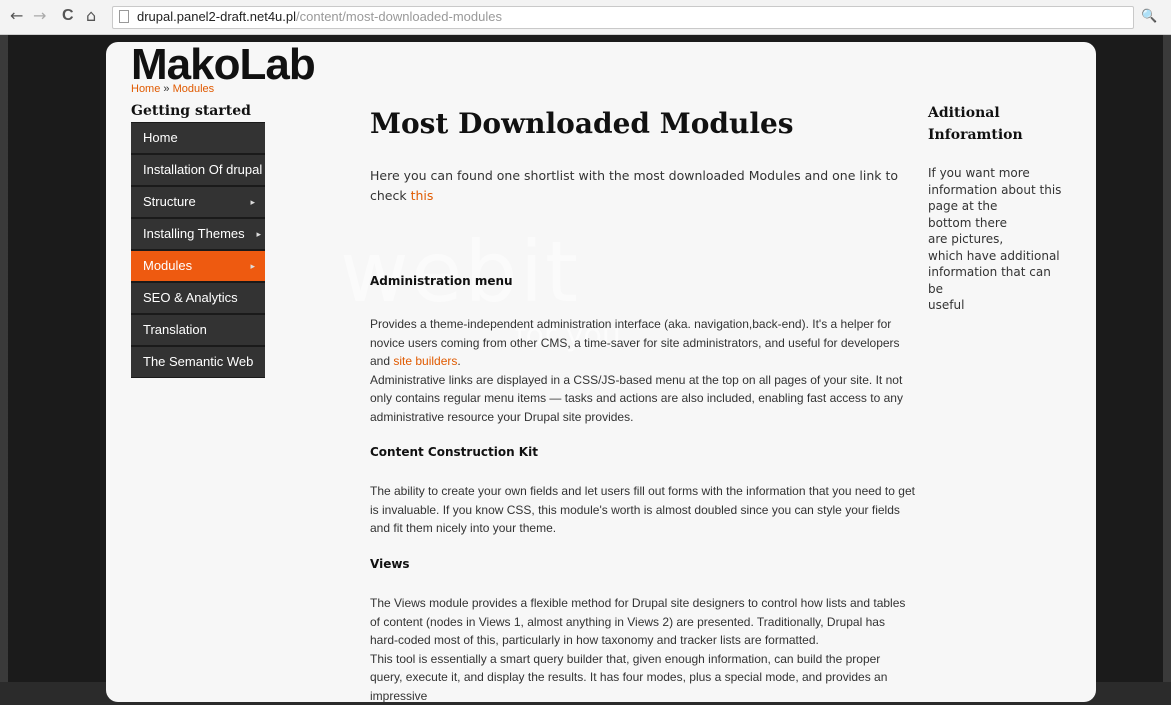  What do you see at coordinates (194, 233) in the screenshot?
I see `sidebar-item-label: Installing Themes` at bounding box center [194, 233].